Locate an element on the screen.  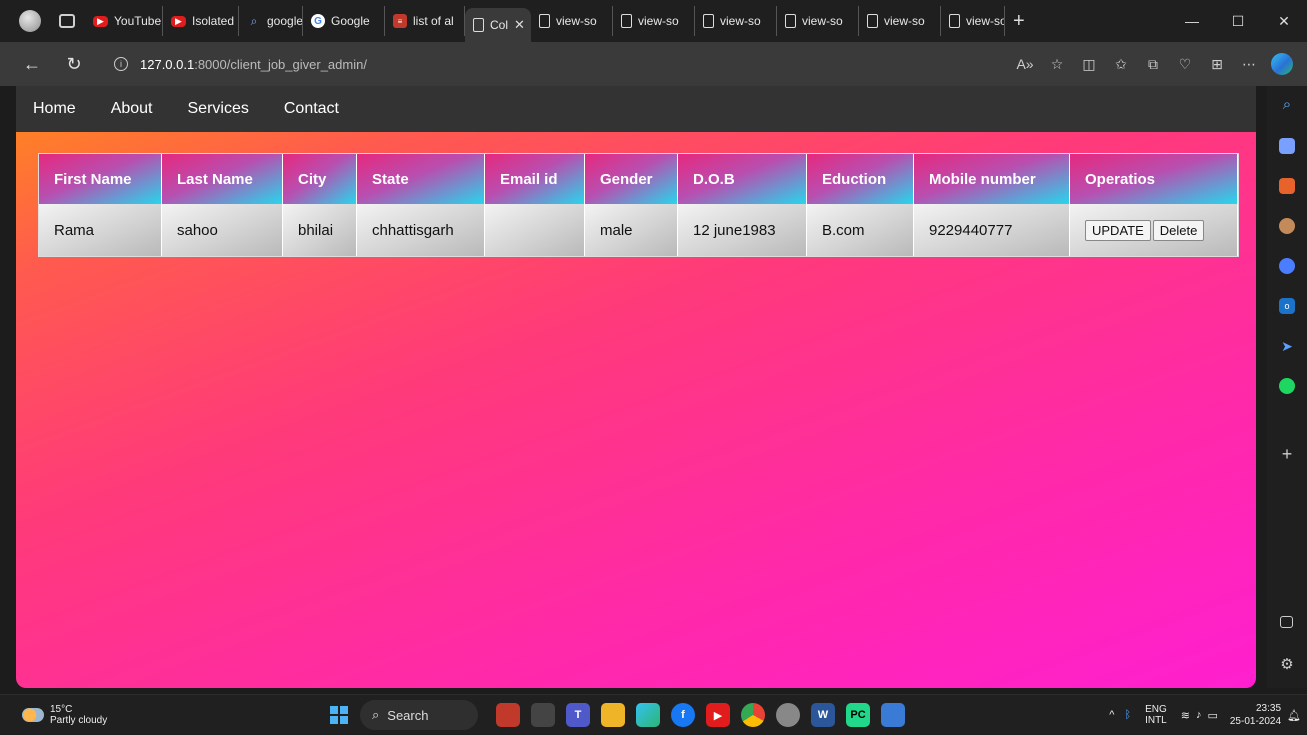
widgets-icon is located at coordinates (508, 715).